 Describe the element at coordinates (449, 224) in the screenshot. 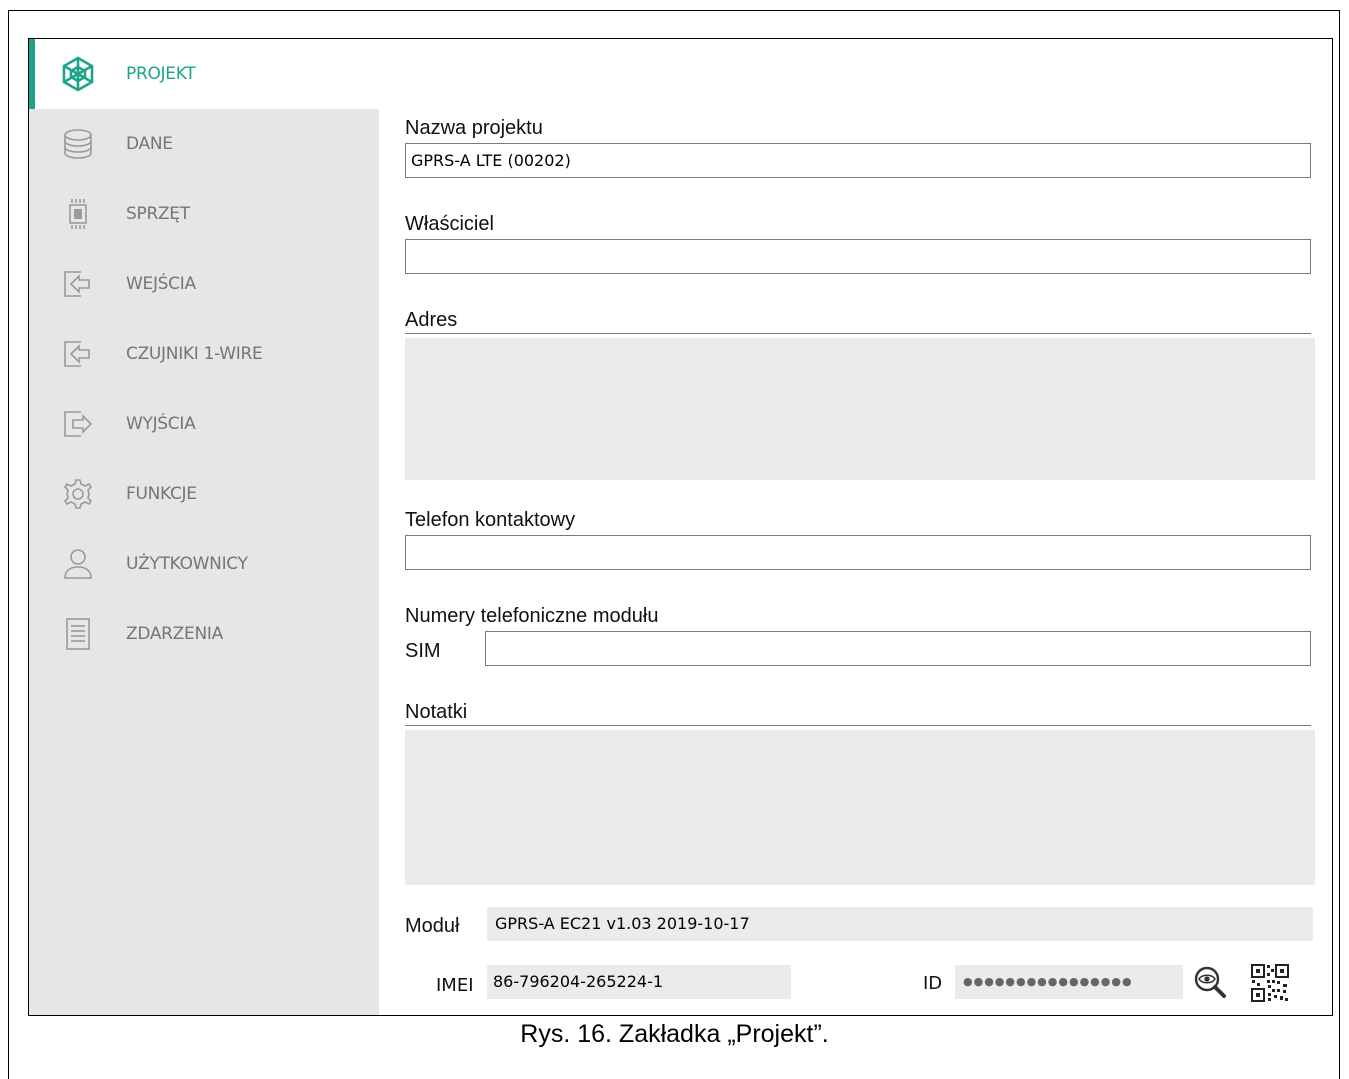

I see `owner-label: Właściciel` at that location.